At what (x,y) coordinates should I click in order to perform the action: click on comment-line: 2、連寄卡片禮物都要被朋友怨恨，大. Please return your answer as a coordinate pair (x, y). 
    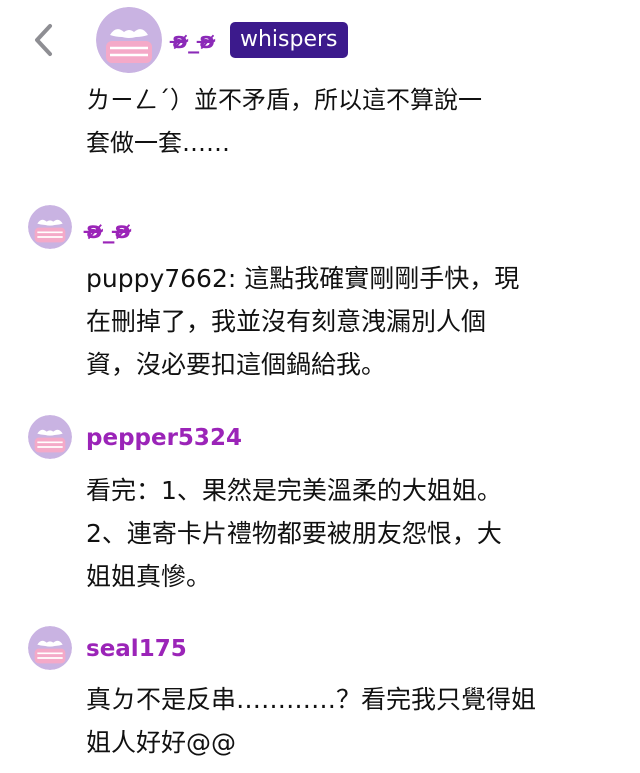
    Looking at the image, I should click on (294, 533).